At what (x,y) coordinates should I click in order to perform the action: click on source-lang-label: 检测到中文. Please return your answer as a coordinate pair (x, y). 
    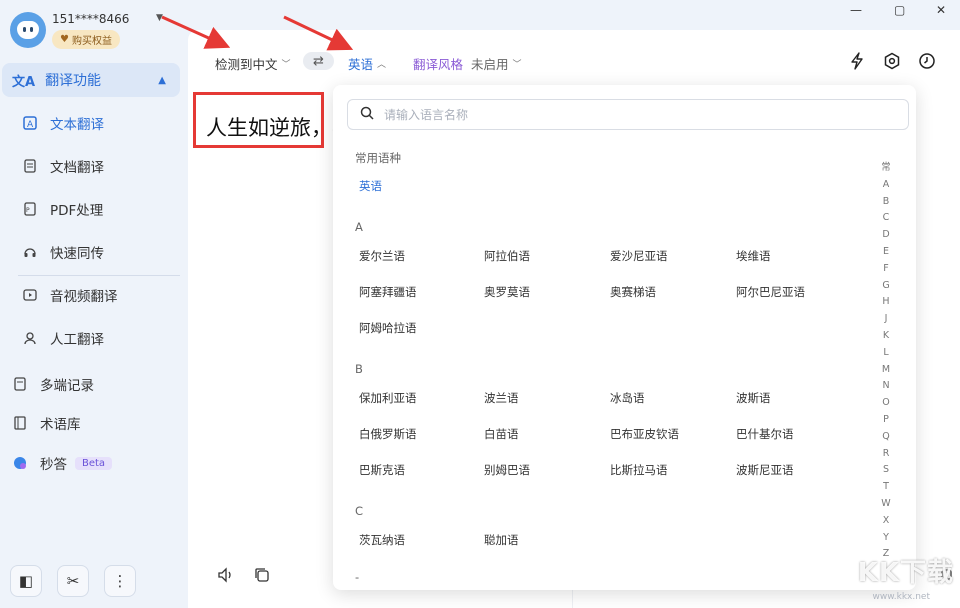
    Looking at the image, I should click on (246, 64).